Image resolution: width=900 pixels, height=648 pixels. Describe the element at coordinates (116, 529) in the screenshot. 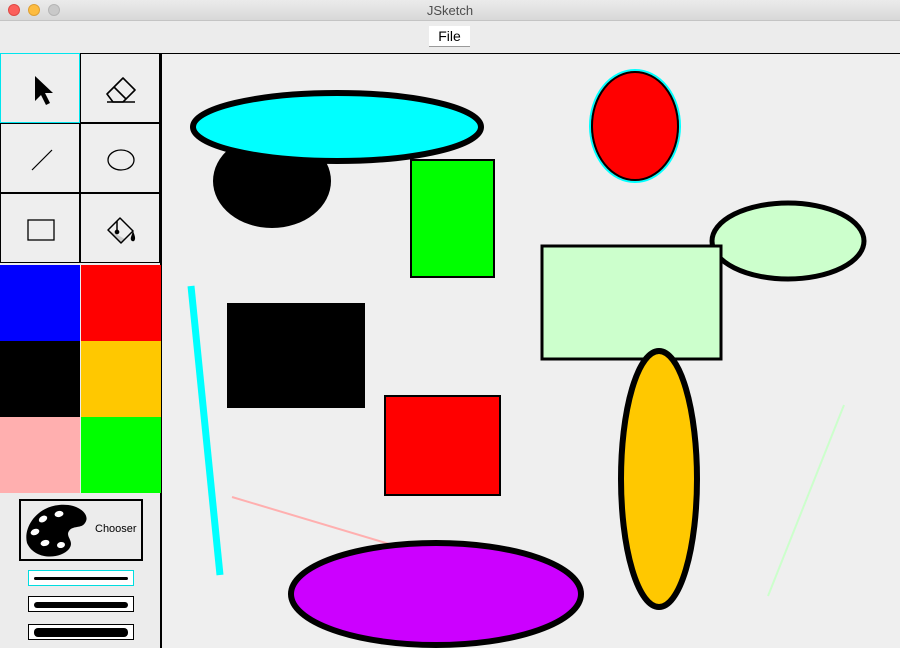

I see `chooser-label: Chooser` at that location.